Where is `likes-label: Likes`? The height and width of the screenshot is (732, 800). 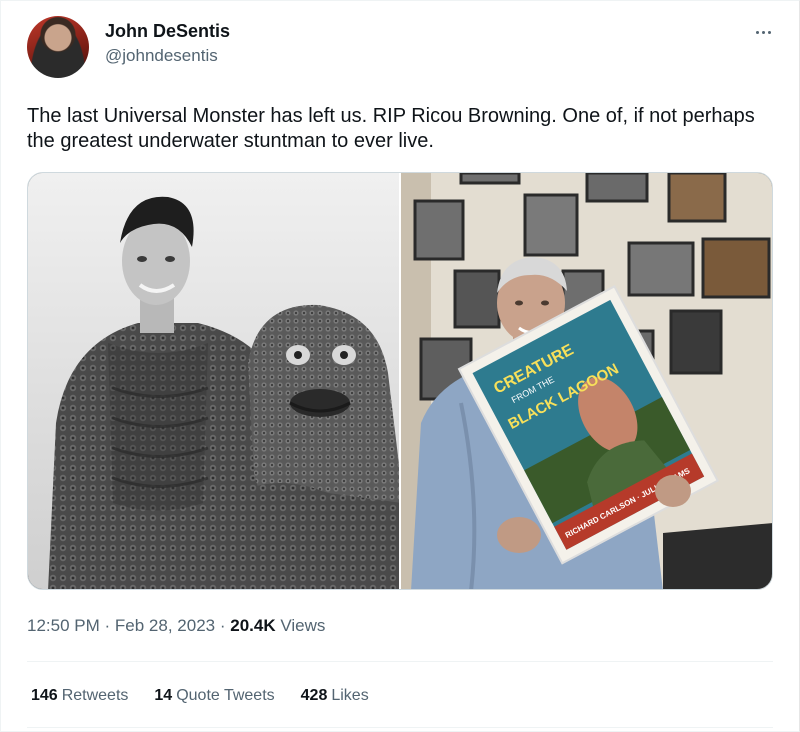 likes-label: Likes is located at coordinates (350, 695).